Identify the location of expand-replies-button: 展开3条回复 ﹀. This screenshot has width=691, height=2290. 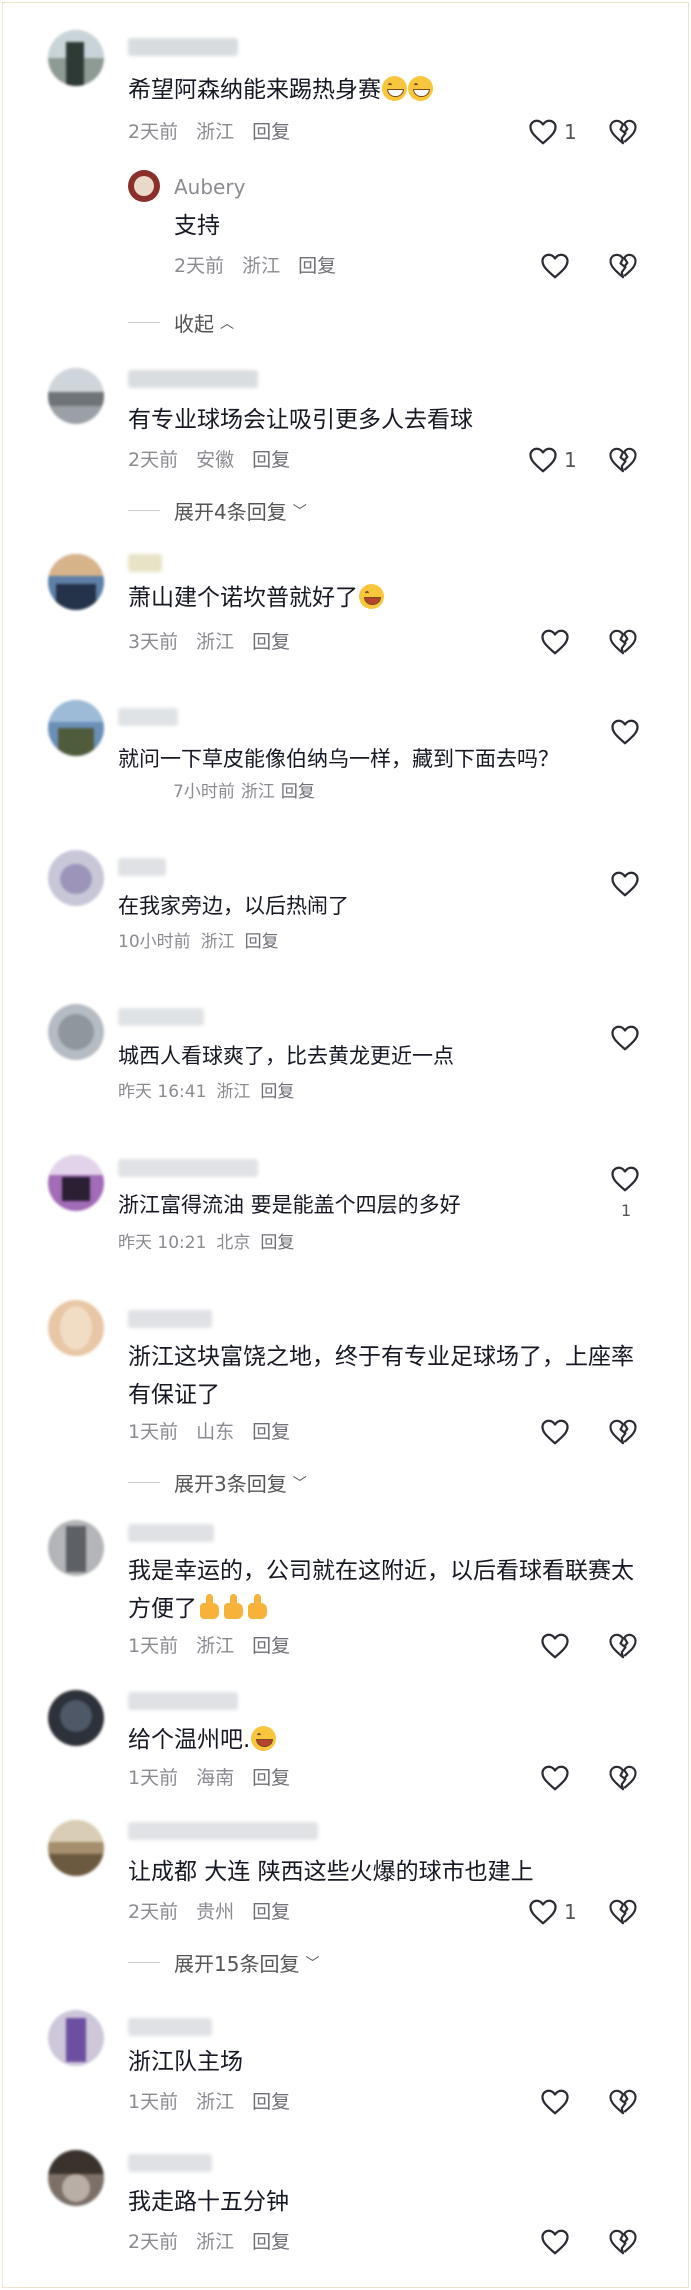
(217, 1482).